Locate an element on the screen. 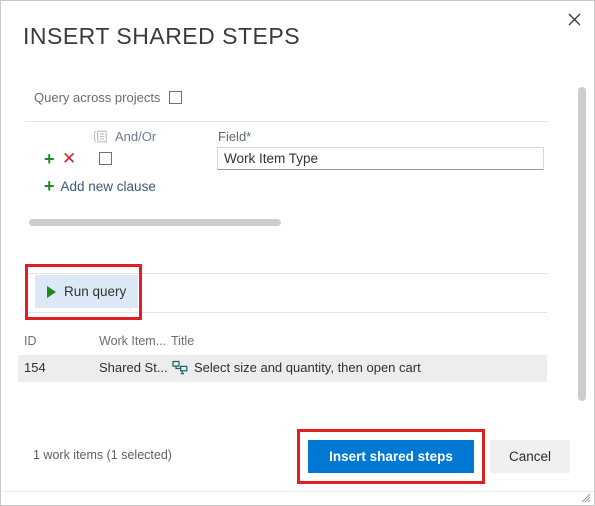 The height and width of the screenshot is (506, 595). clause-horizontal-scrollbar-thumb is located at coordinates (155, 222).